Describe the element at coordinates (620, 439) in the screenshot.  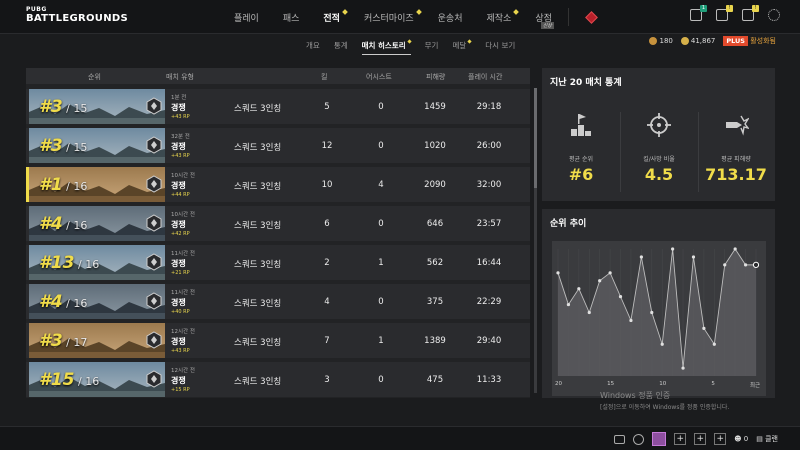
I see `chat-icon` at that location.